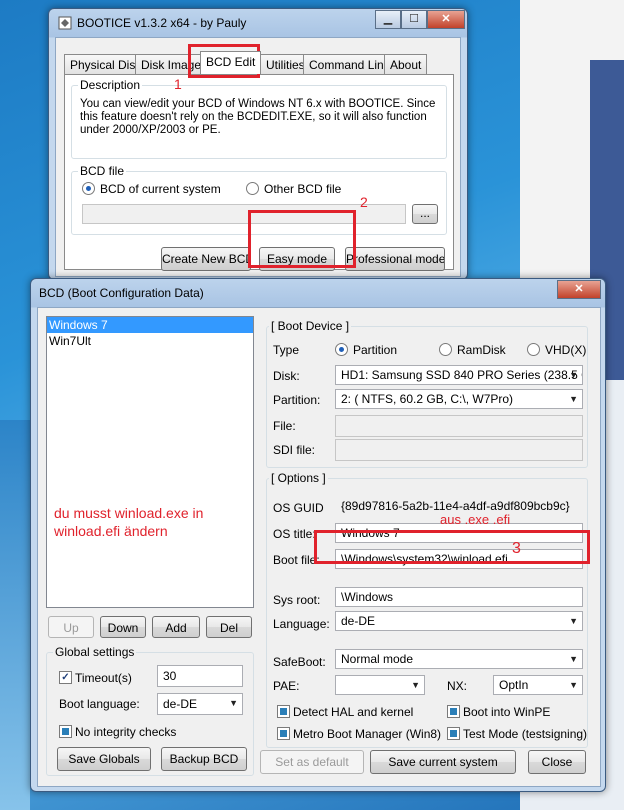 Image resolution: width=624 pixels, height=810 pixels. What do you see at coordinates (516, 548) in the screenshot?
I see `annotation-number-3: 3` at bounding box center [516, 548].